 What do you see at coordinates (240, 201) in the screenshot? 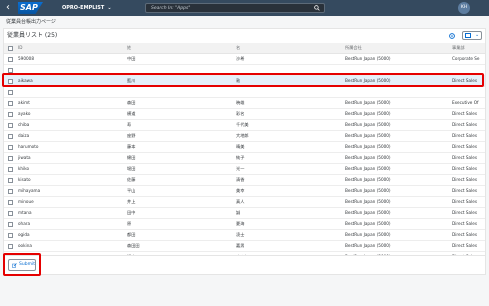
I see `cell-first-name: 真人` at bounding box center [240, 201].